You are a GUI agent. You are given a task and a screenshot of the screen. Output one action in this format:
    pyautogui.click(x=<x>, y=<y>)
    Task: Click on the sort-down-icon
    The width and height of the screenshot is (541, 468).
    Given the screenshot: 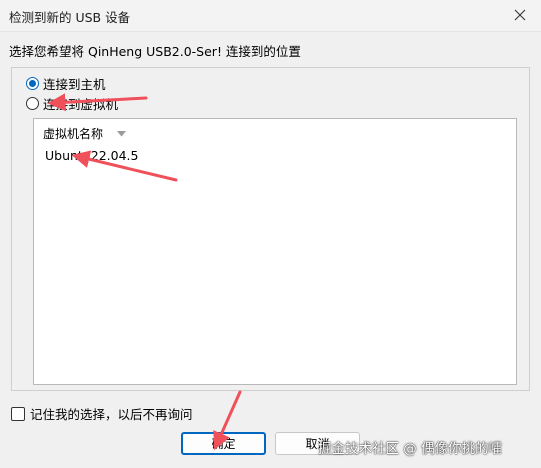 What is the action you would take?
    pyautogui.click(x=122, y=133)
    